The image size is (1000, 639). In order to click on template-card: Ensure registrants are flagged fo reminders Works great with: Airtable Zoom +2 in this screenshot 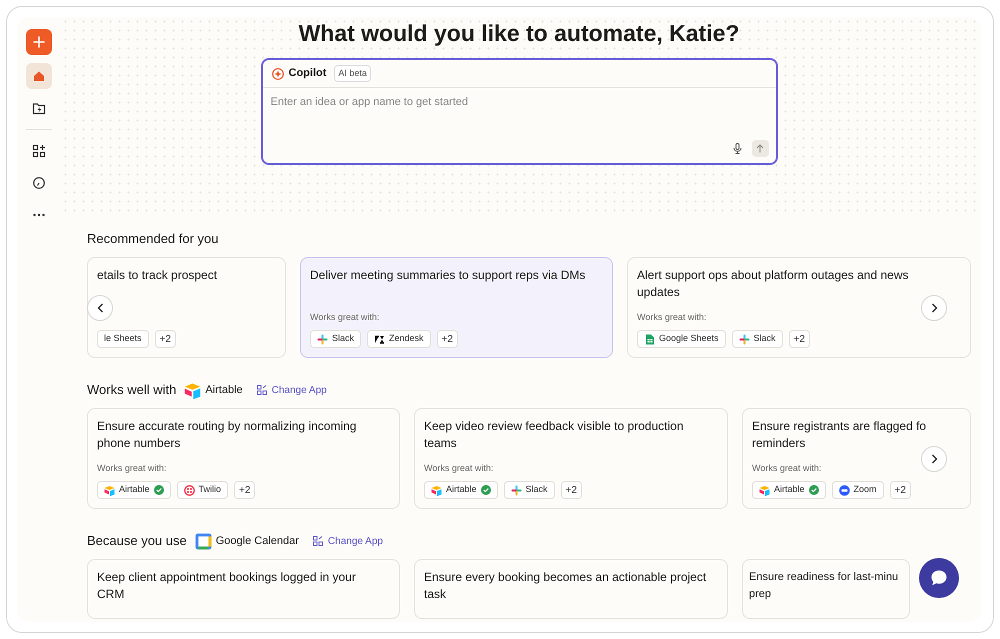, I will do `click(856, 458)`.